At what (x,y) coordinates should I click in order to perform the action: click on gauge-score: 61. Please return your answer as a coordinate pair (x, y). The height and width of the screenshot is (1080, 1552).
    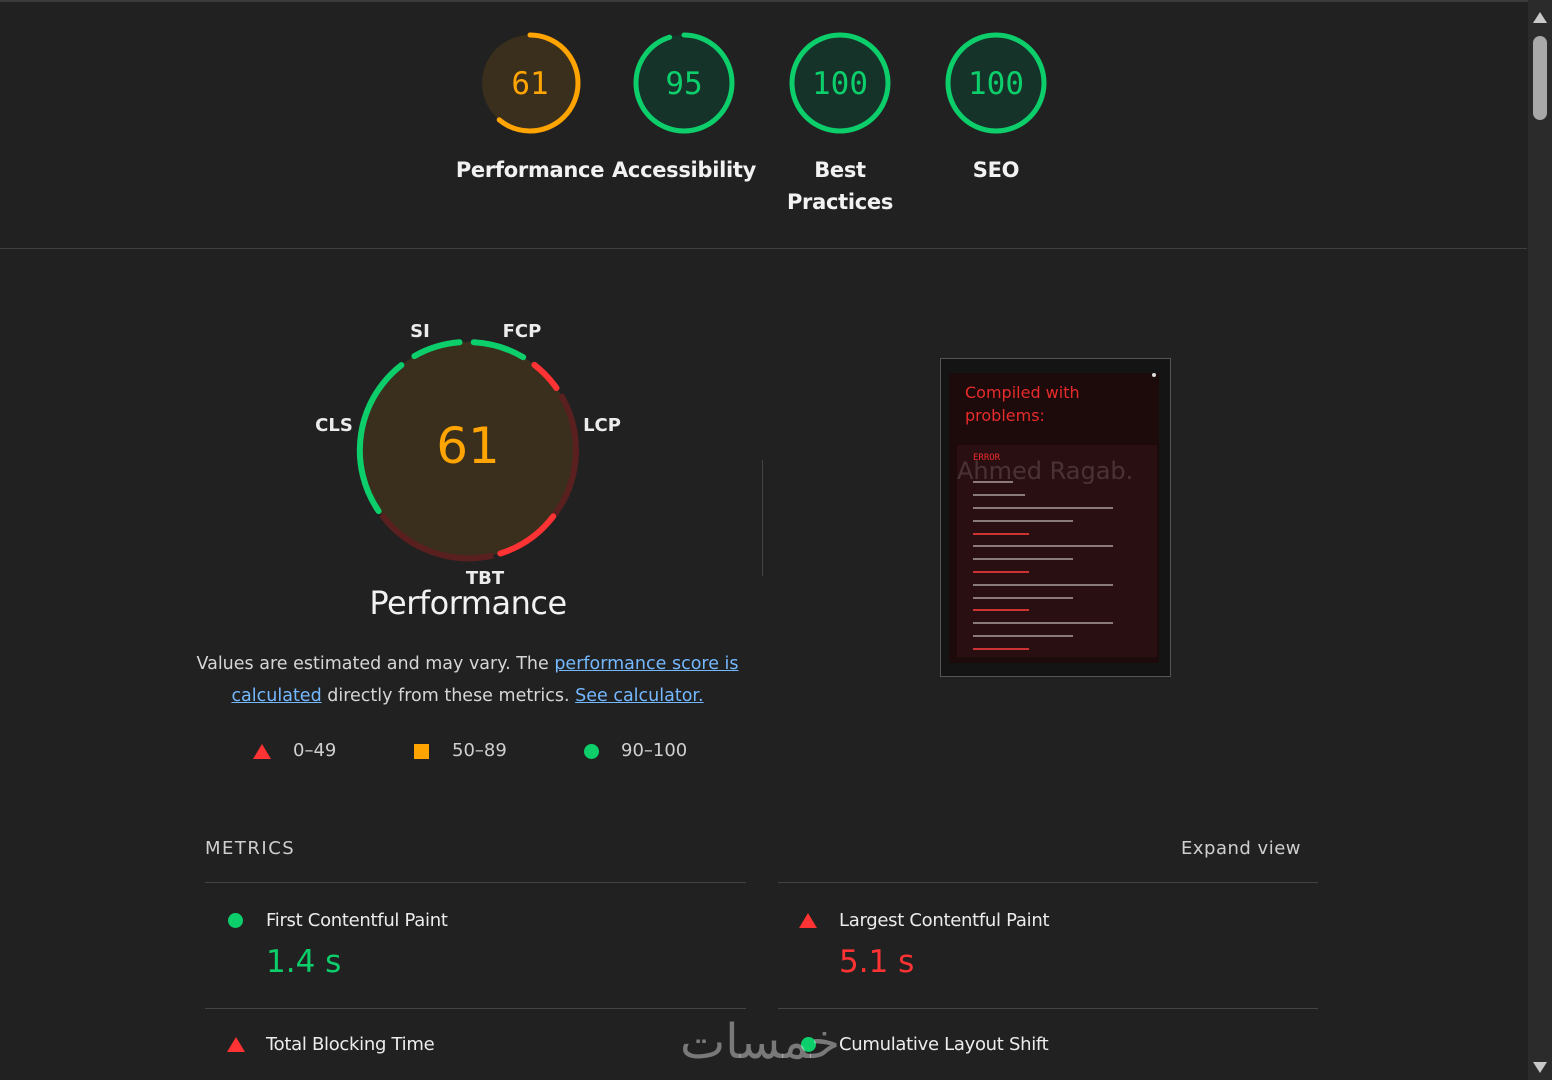
    Looking at the image, I should click on (529, 84).